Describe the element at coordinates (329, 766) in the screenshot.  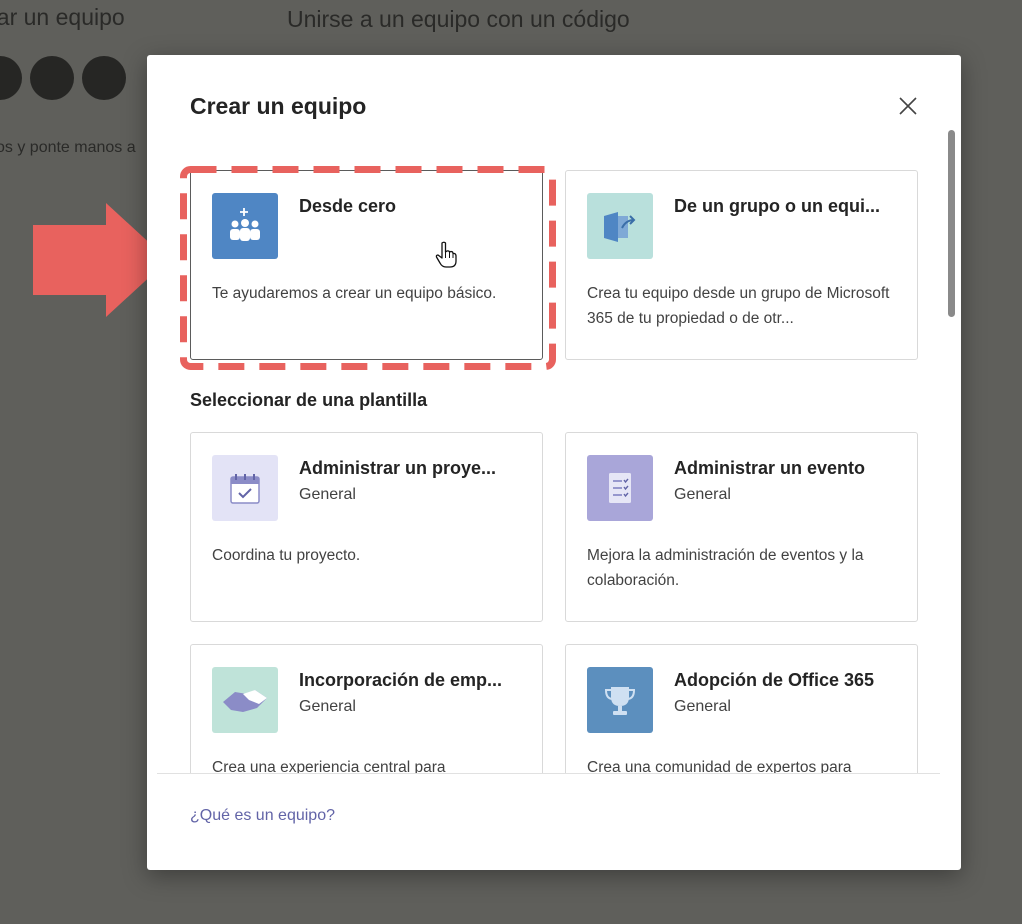
I see `template-description: Crea una experiencia central para` at that location.